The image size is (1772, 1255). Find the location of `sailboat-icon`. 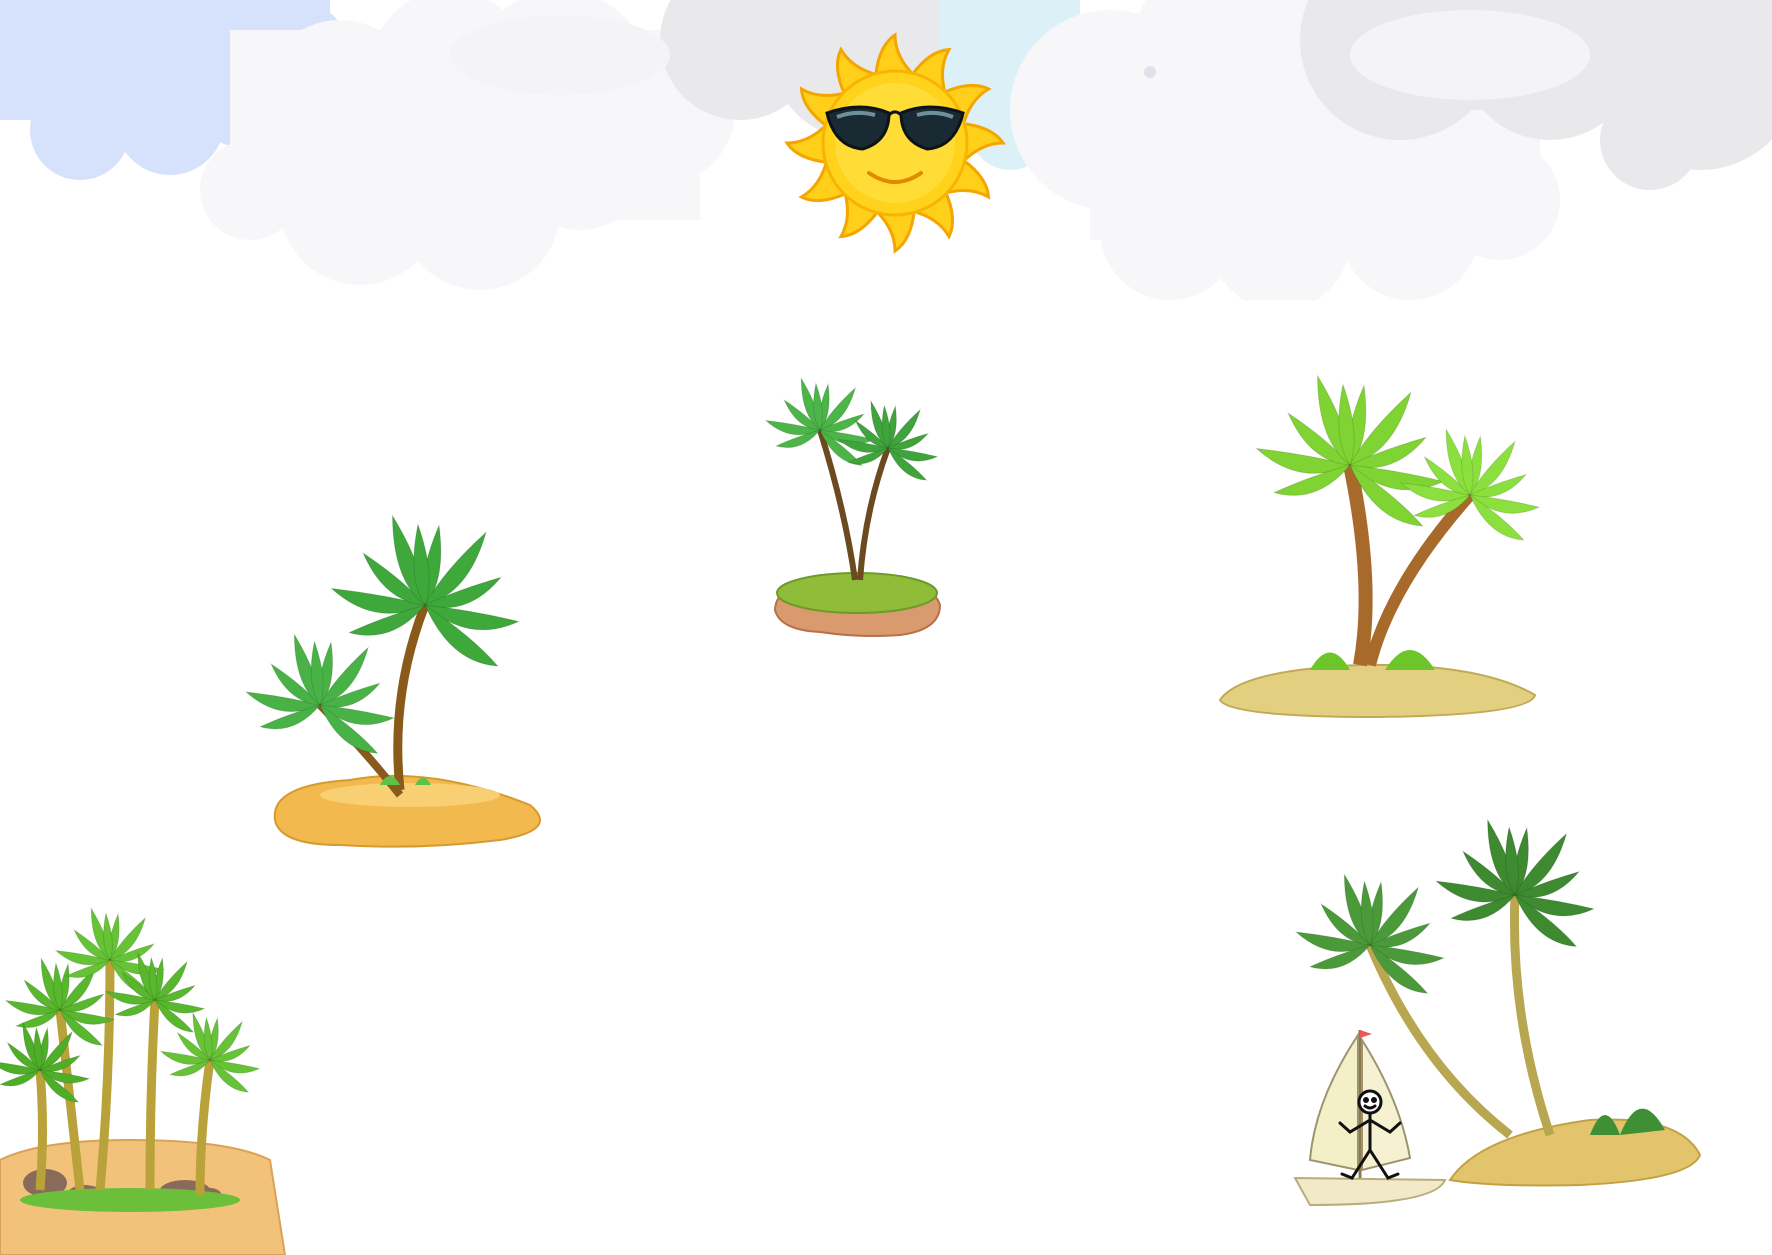

sailboat-icon is located at coordinates (1370, 1117).